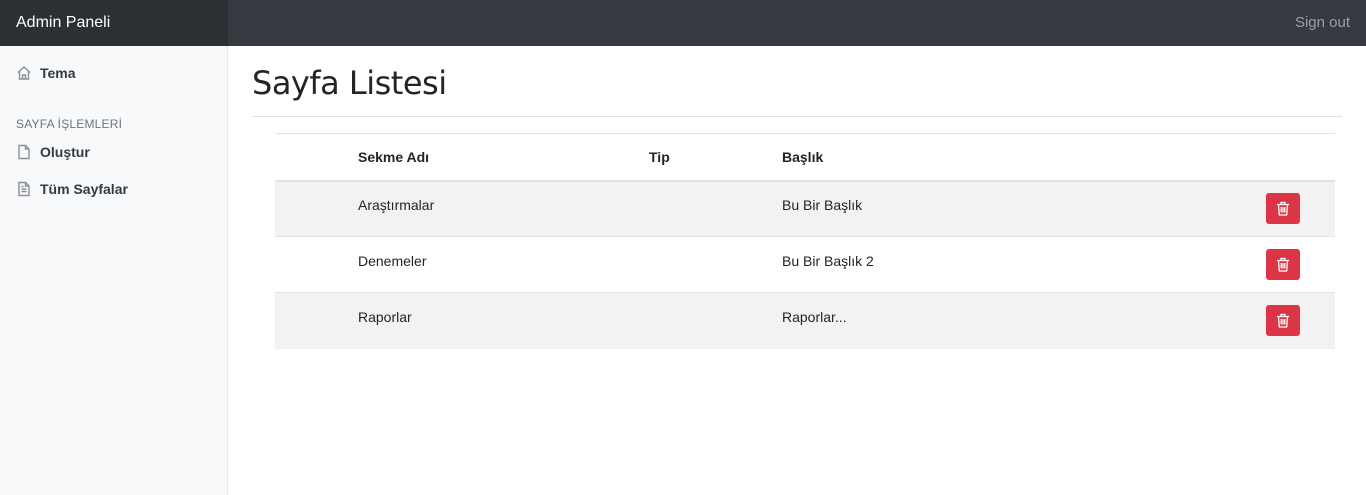 This screenshot has height=495, width=1366. I want to click on heading-text: Bu Bir Başlık, so click(822, 204).